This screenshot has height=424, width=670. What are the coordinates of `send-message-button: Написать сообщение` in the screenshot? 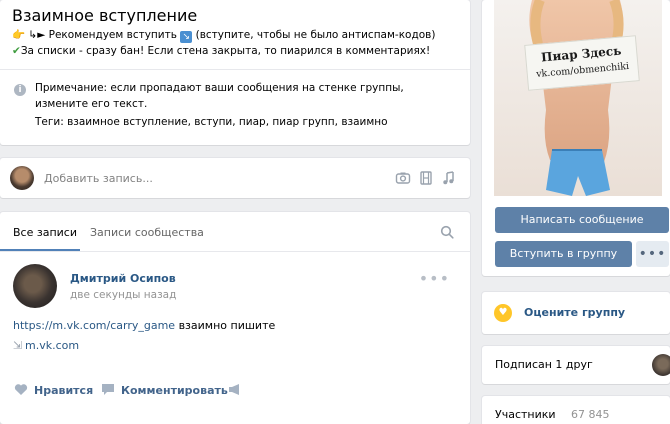 It's located at (582, 220).